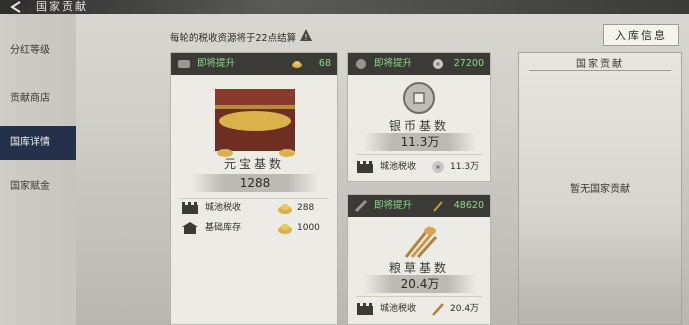 The image size is (689, 325). Describe the element at coordinates (344, 7) in the screenshot. I see `top-bar: 国家贡献` at that location.